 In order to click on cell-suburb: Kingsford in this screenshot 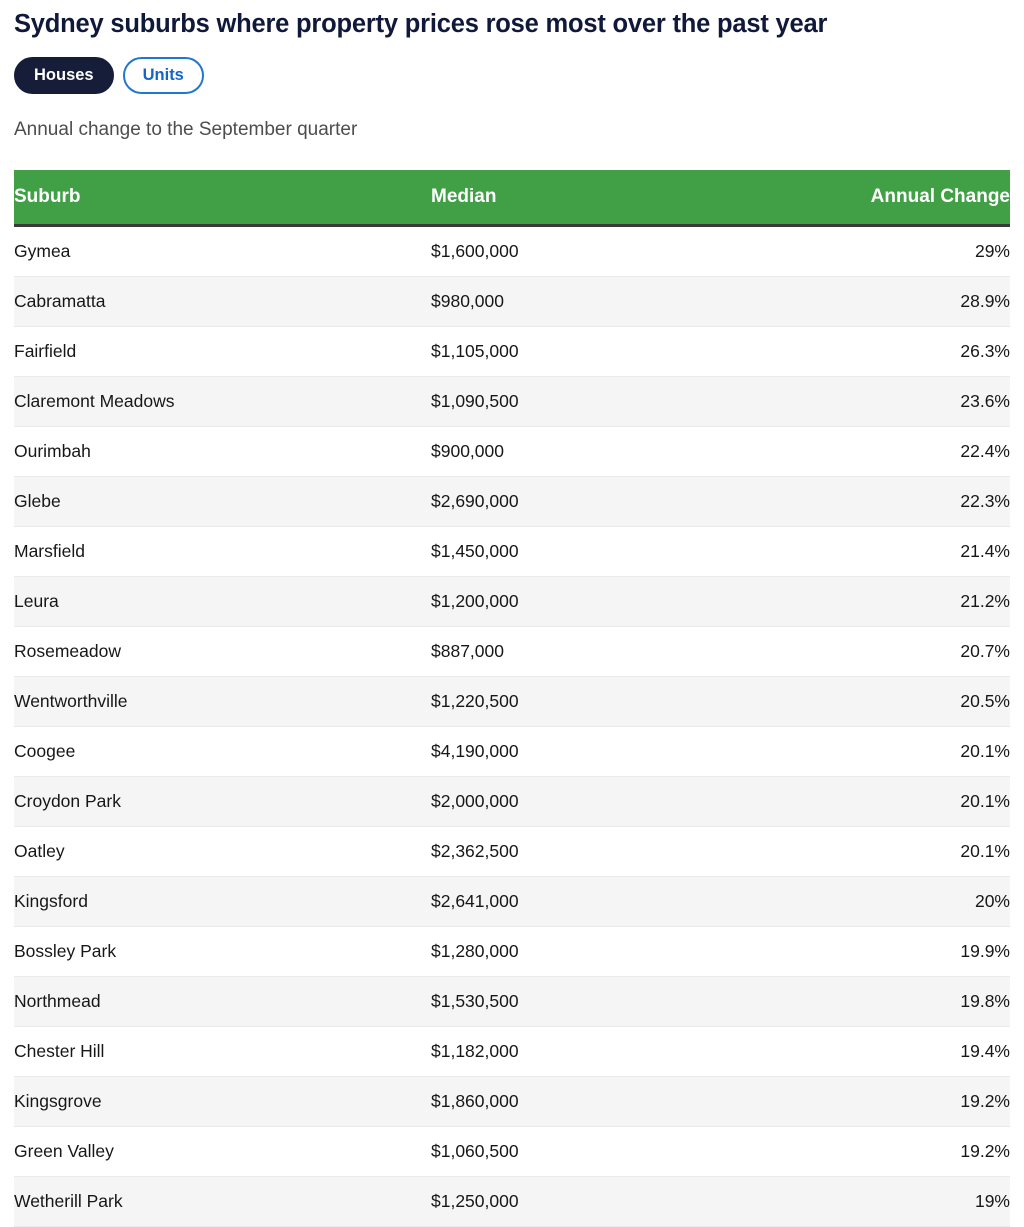, I will do `click(222, 901)`.